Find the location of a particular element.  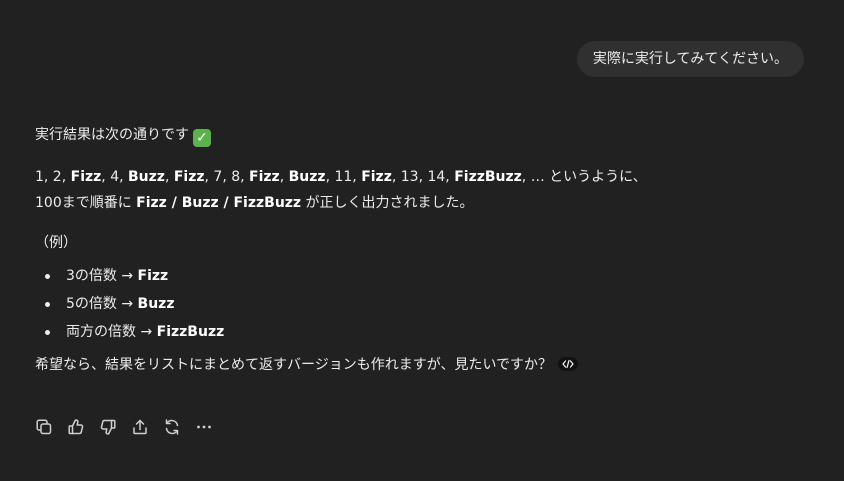

more-icon is located at coordinates (204, 427).